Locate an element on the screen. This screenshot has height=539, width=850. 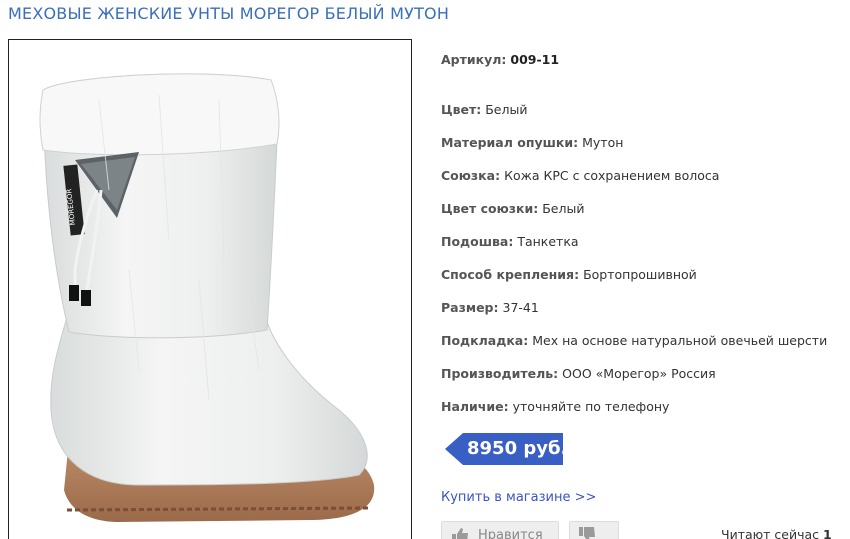
spec-color: Цвет: Белый is located at coordinates (484, 109).